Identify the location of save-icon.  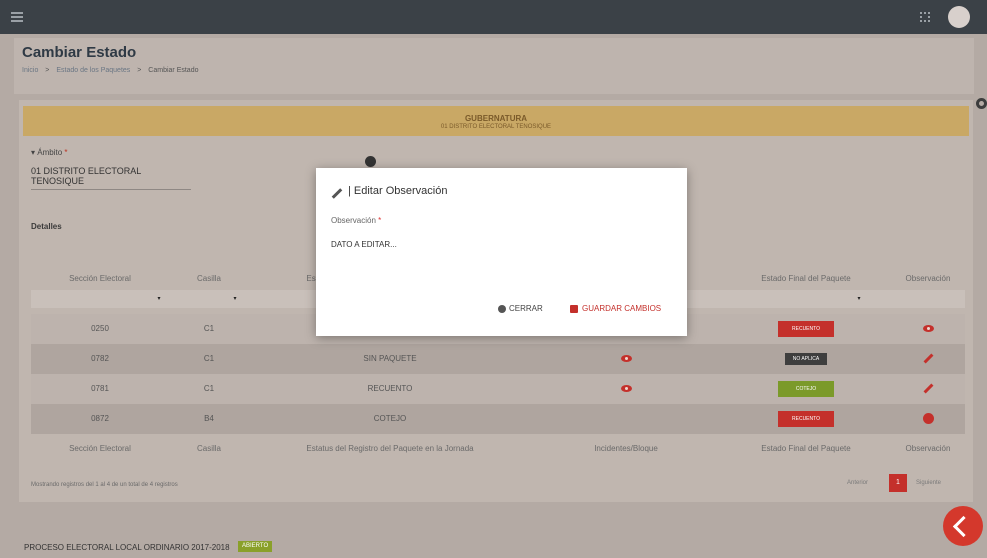
(574, 308).